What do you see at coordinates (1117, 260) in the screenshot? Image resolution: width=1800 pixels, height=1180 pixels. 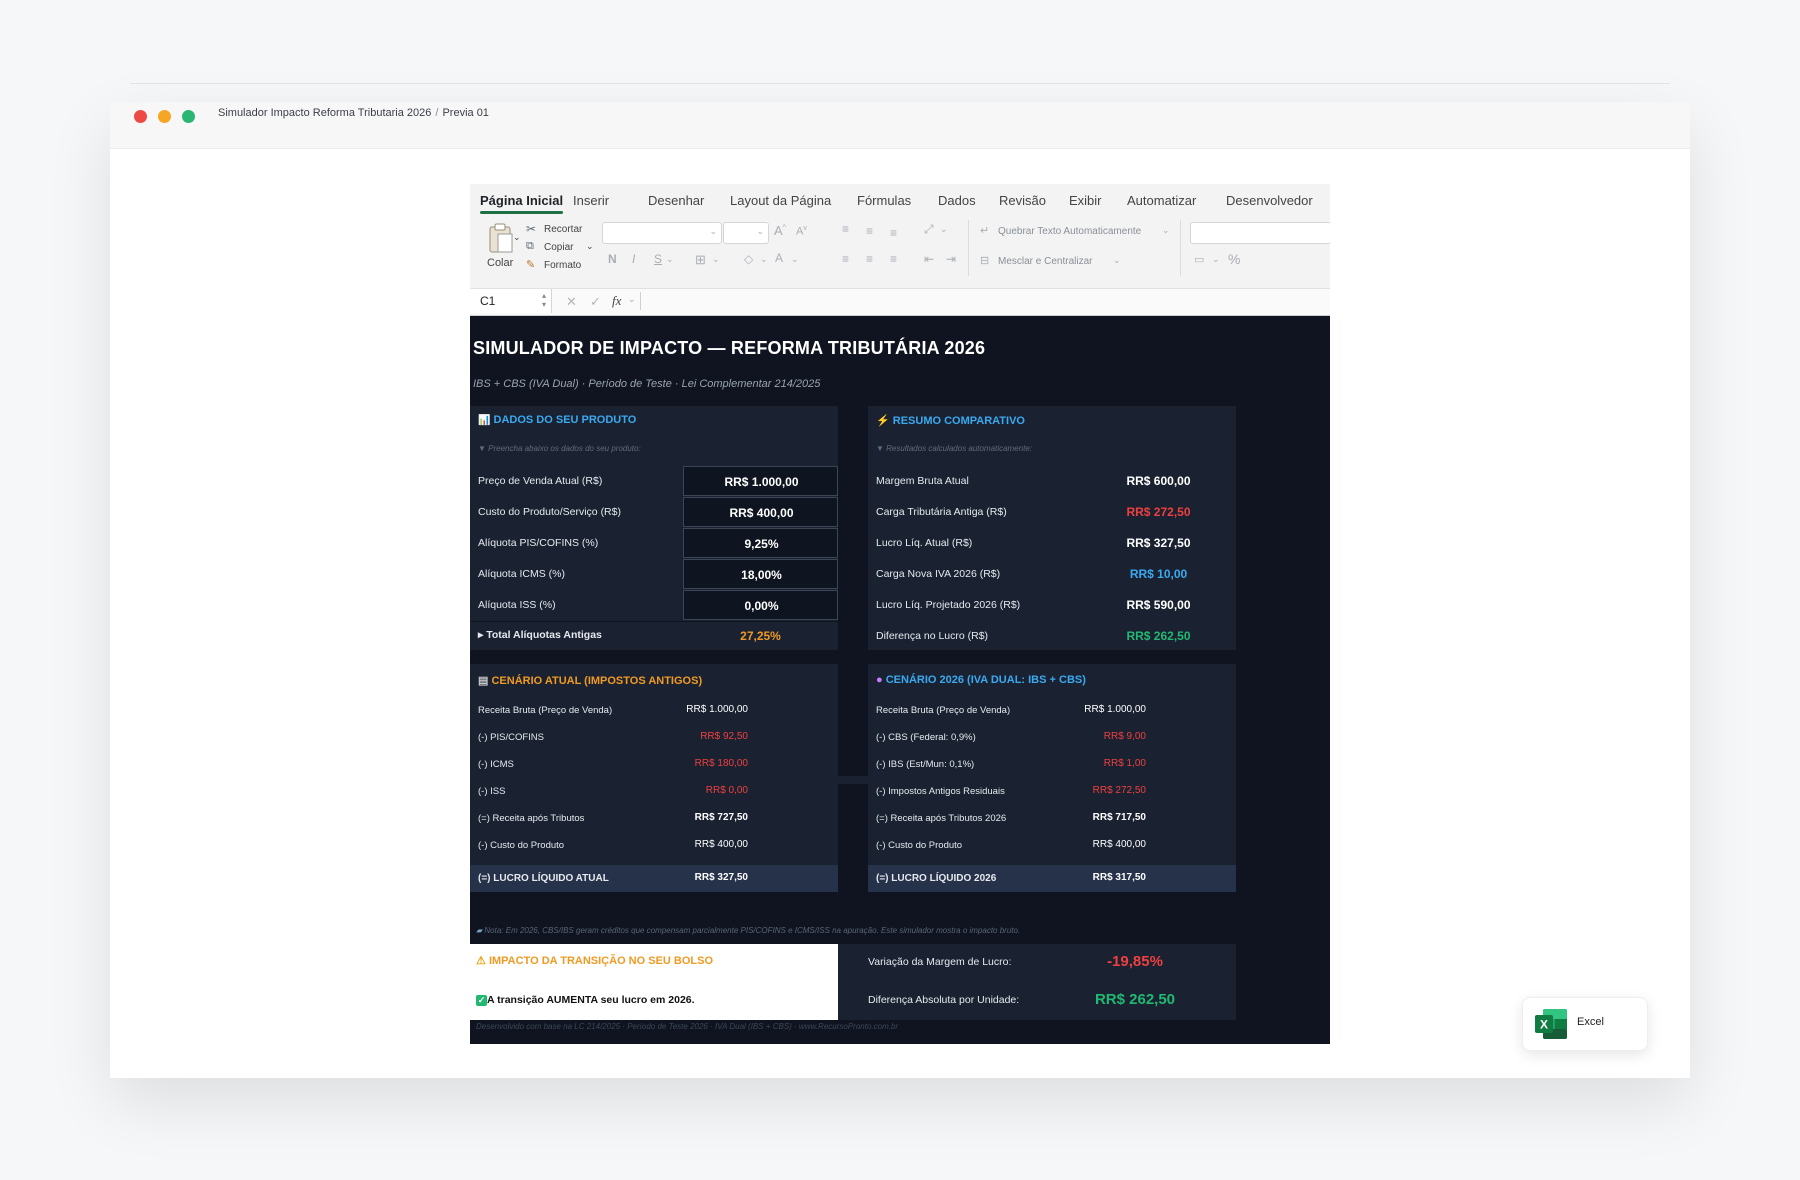 I see `merge-center-chevron-icon: ⌄` at bounding box center [1117, 260].